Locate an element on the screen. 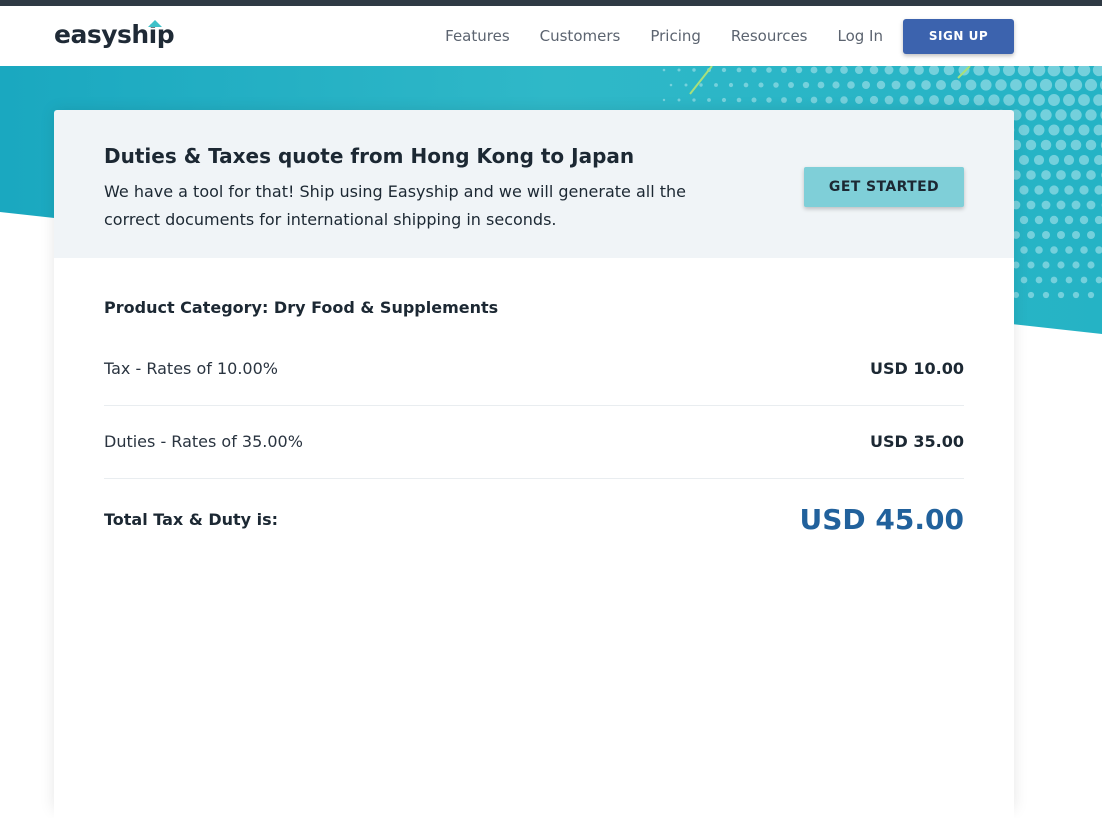  nav-customers: Customers is located at coordinates (580, 36).